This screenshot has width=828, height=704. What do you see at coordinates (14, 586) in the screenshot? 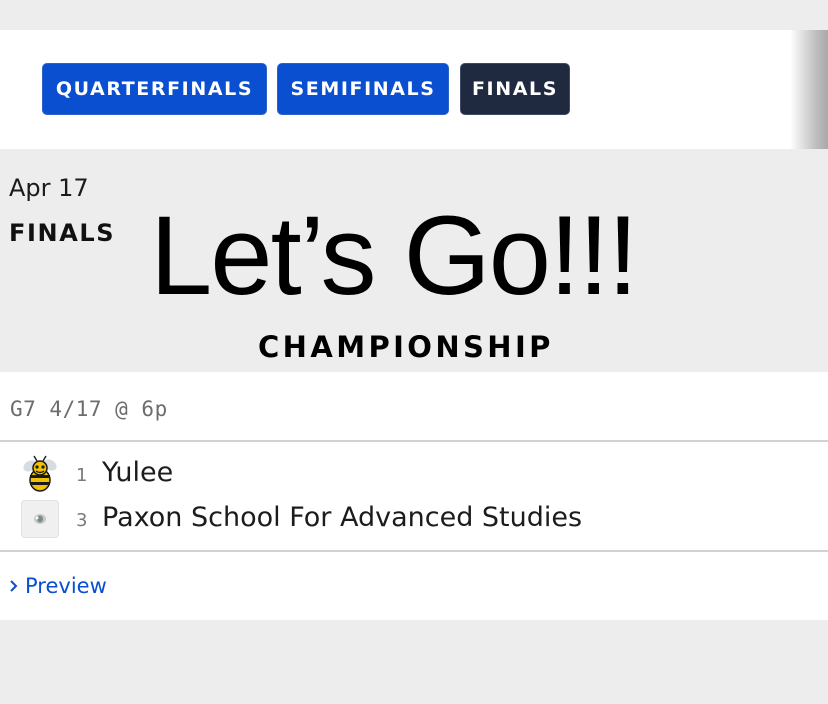
I see `chevron-right-icon` at bounding box center [14, 586].